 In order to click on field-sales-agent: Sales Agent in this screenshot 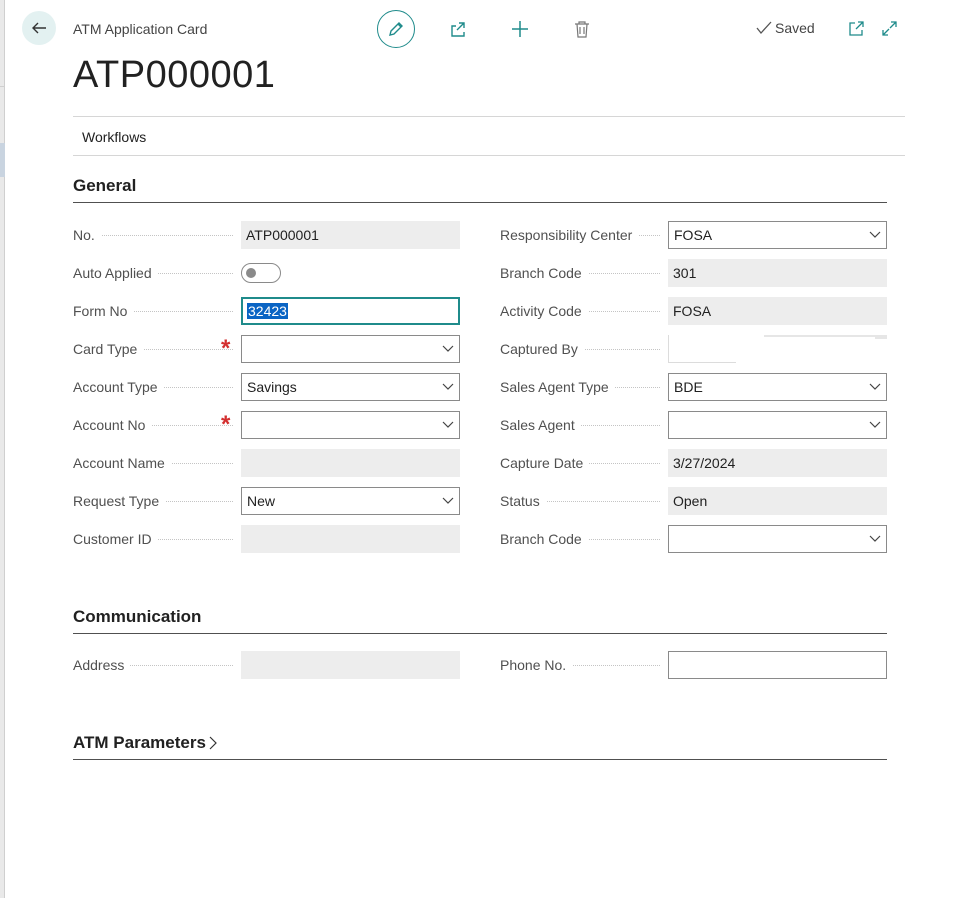, I will do `click(693, 425)`.